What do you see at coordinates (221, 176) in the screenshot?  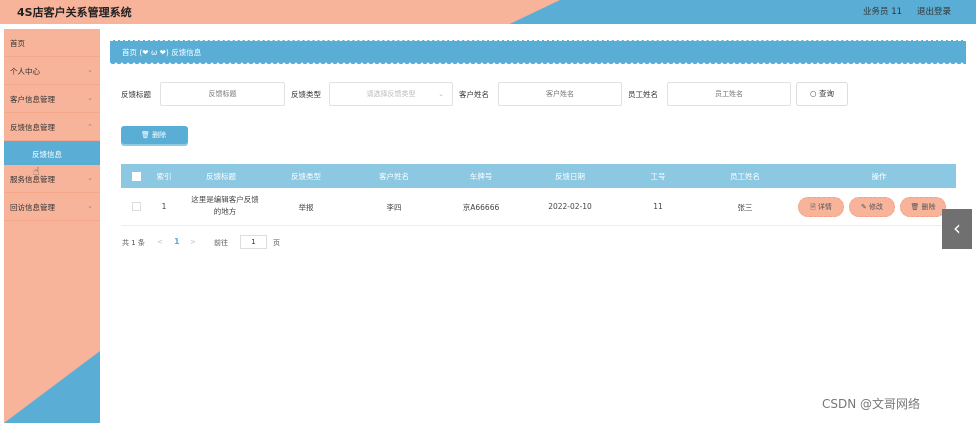 I see `column-header: 反馈标题` at bounding box center [221, 176].